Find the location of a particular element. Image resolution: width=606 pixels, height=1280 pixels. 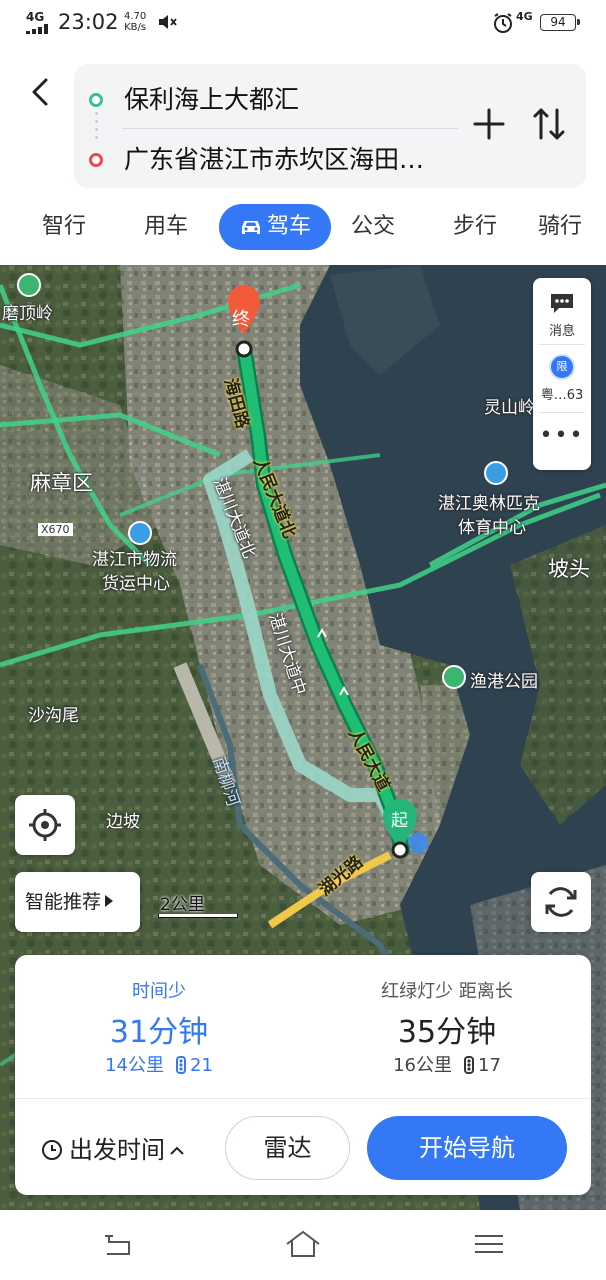

route-duration: 35分钟 is located at coordinates (447, 1032).